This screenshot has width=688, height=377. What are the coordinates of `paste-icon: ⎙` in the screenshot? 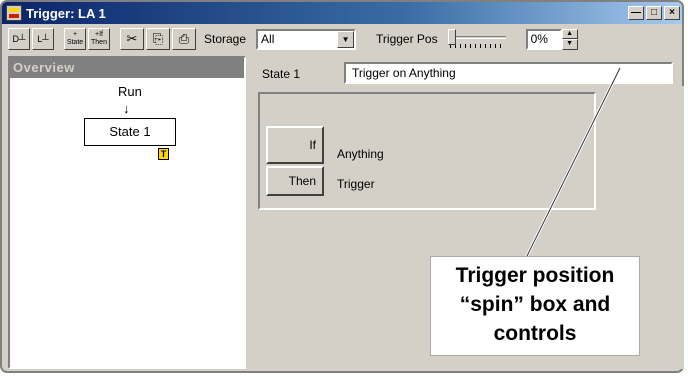 It's located at (184, 38).